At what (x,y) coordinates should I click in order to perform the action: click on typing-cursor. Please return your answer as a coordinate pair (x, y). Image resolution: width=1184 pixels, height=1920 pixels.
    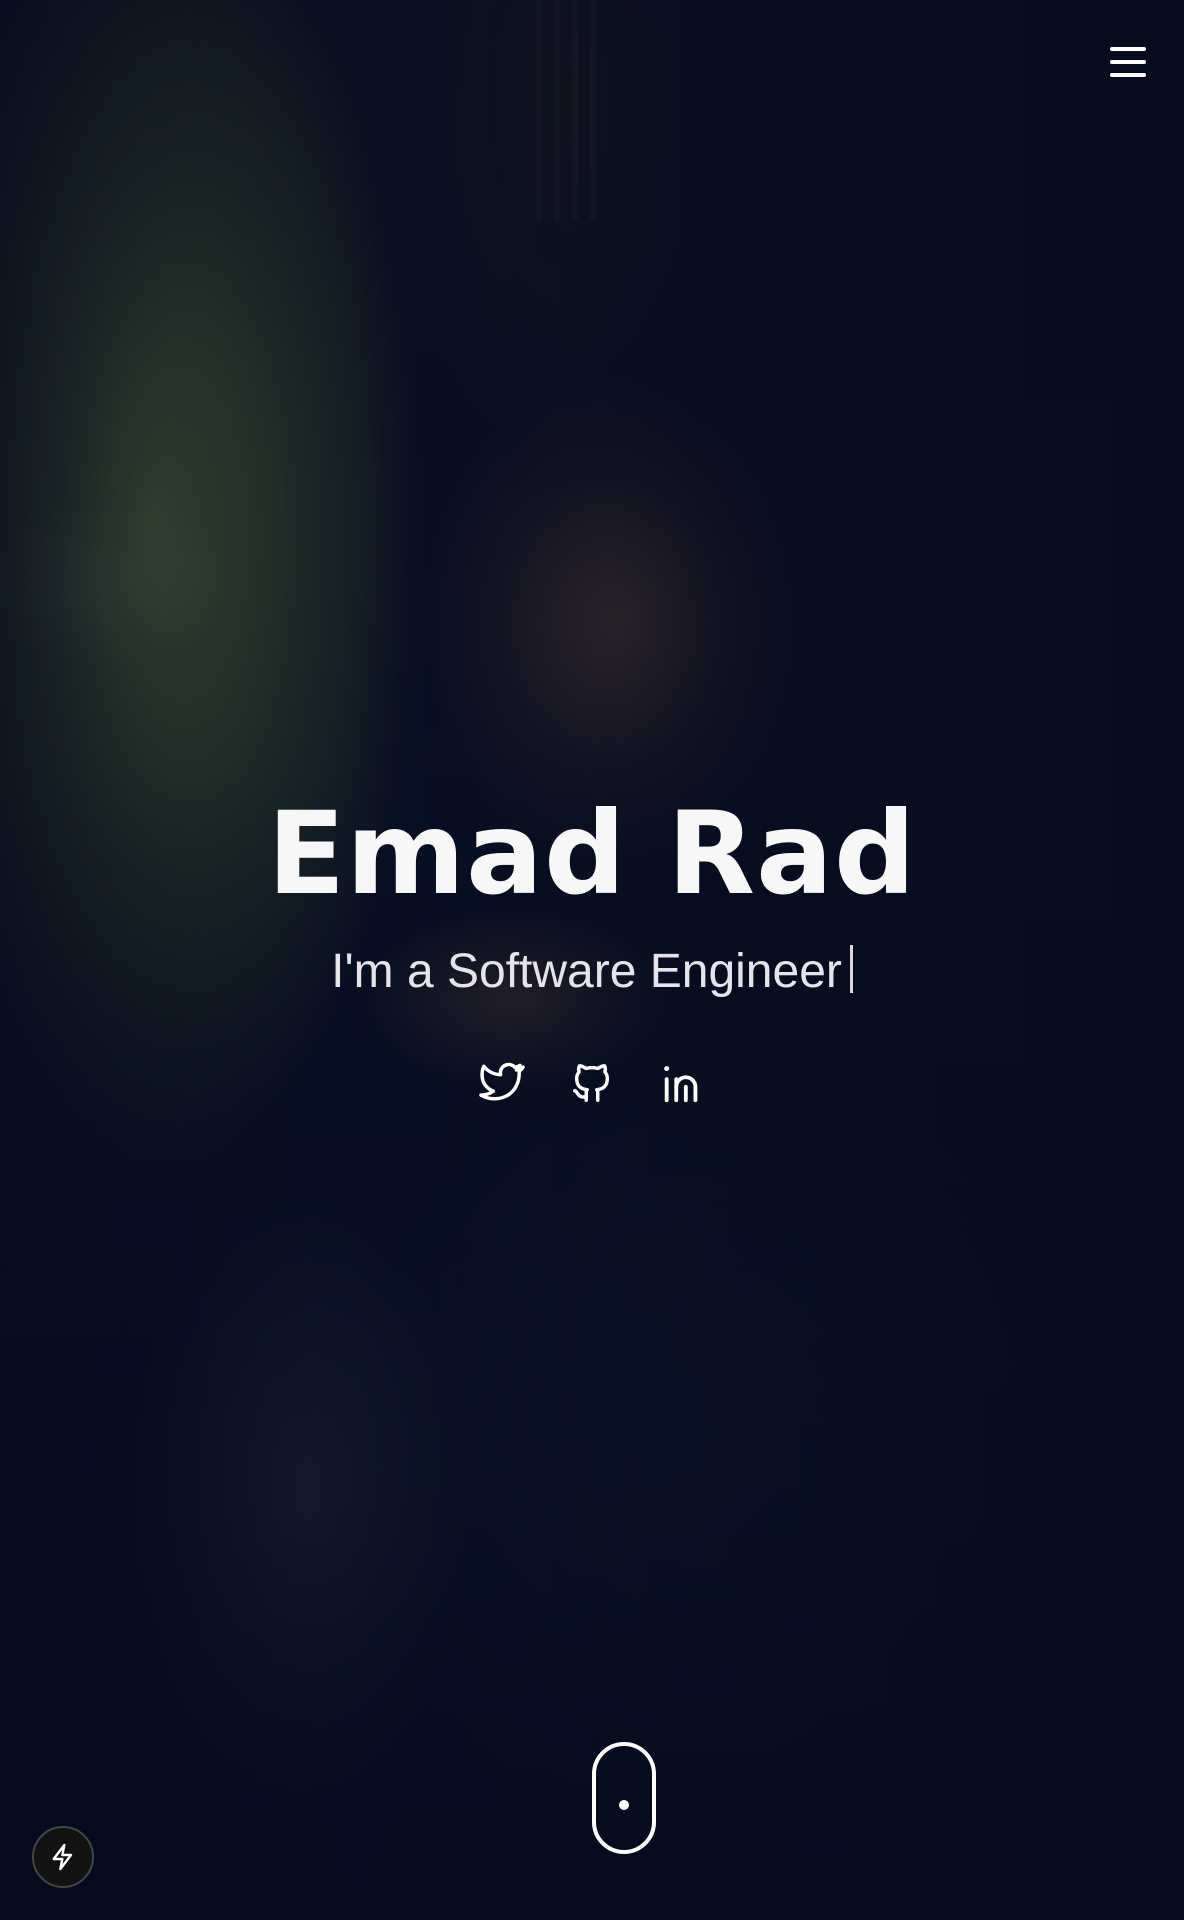
    Looking at the image, I should click on (851, 969).